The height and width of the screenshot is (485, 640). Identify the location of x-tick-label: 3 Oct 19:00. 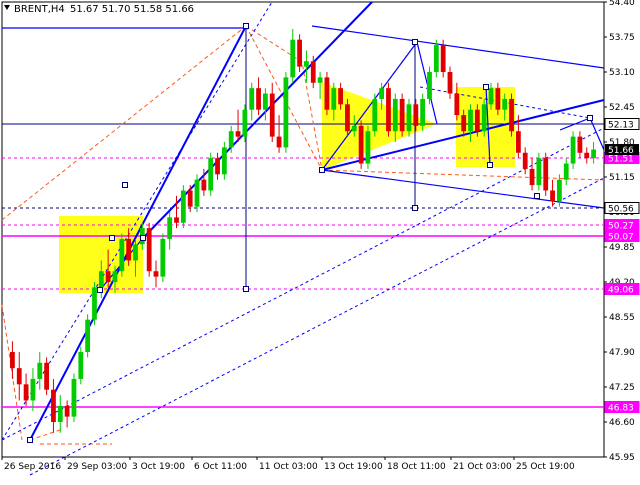
(158, 467).